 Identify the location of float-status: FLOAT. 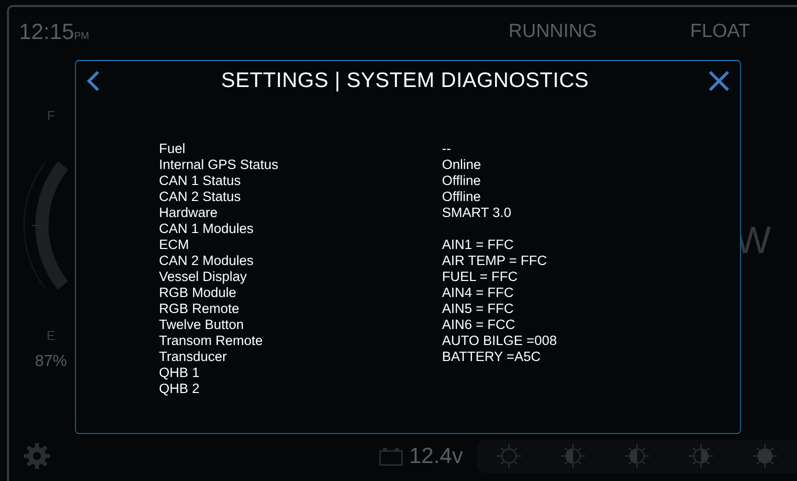
(720, 32).